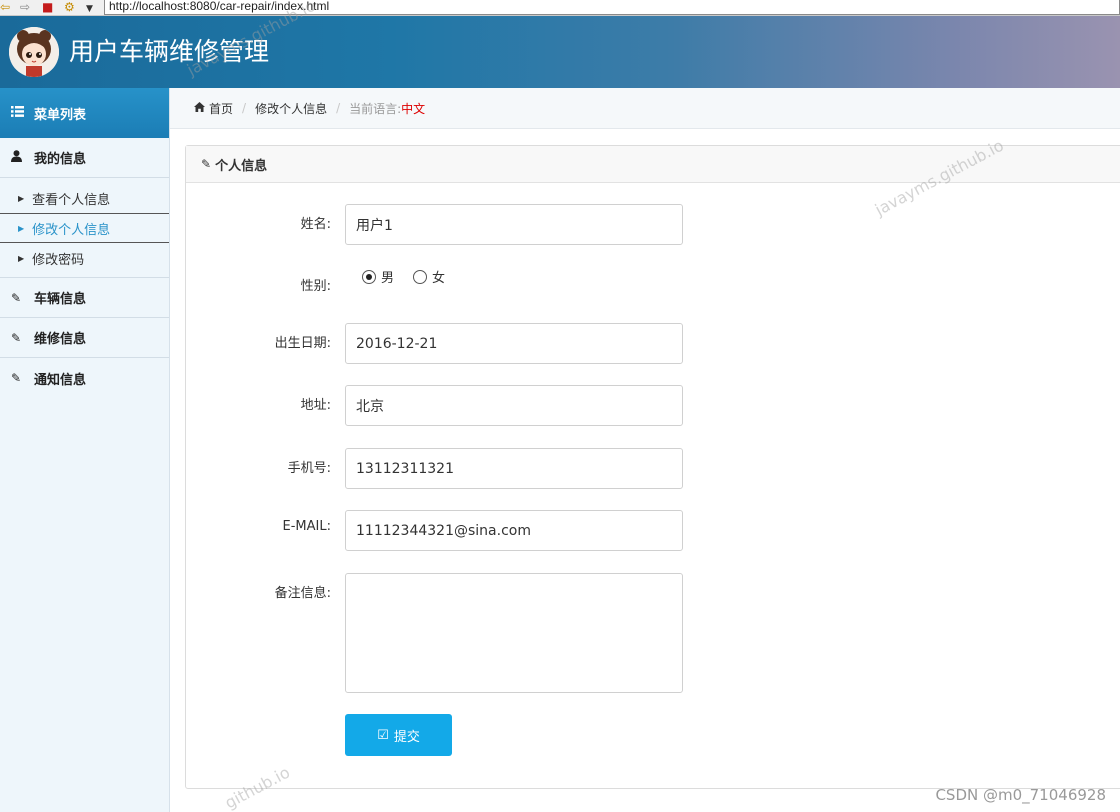 The width and height of the screenshot is (1120, 812). I want to click on sidebar-item-view-profile: ▶ 查看个人信息, so click(84, 198).